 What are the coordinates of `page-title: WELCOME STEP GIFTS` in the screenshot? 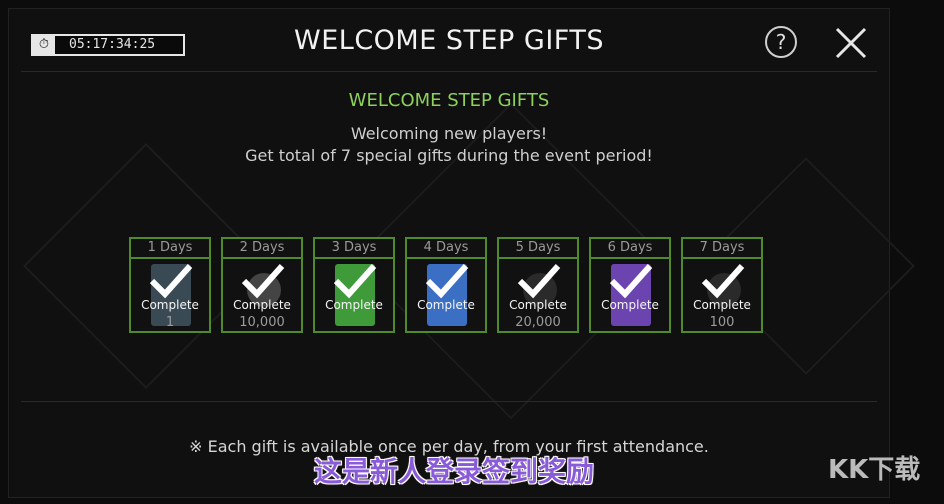 It's located at (449, 40).